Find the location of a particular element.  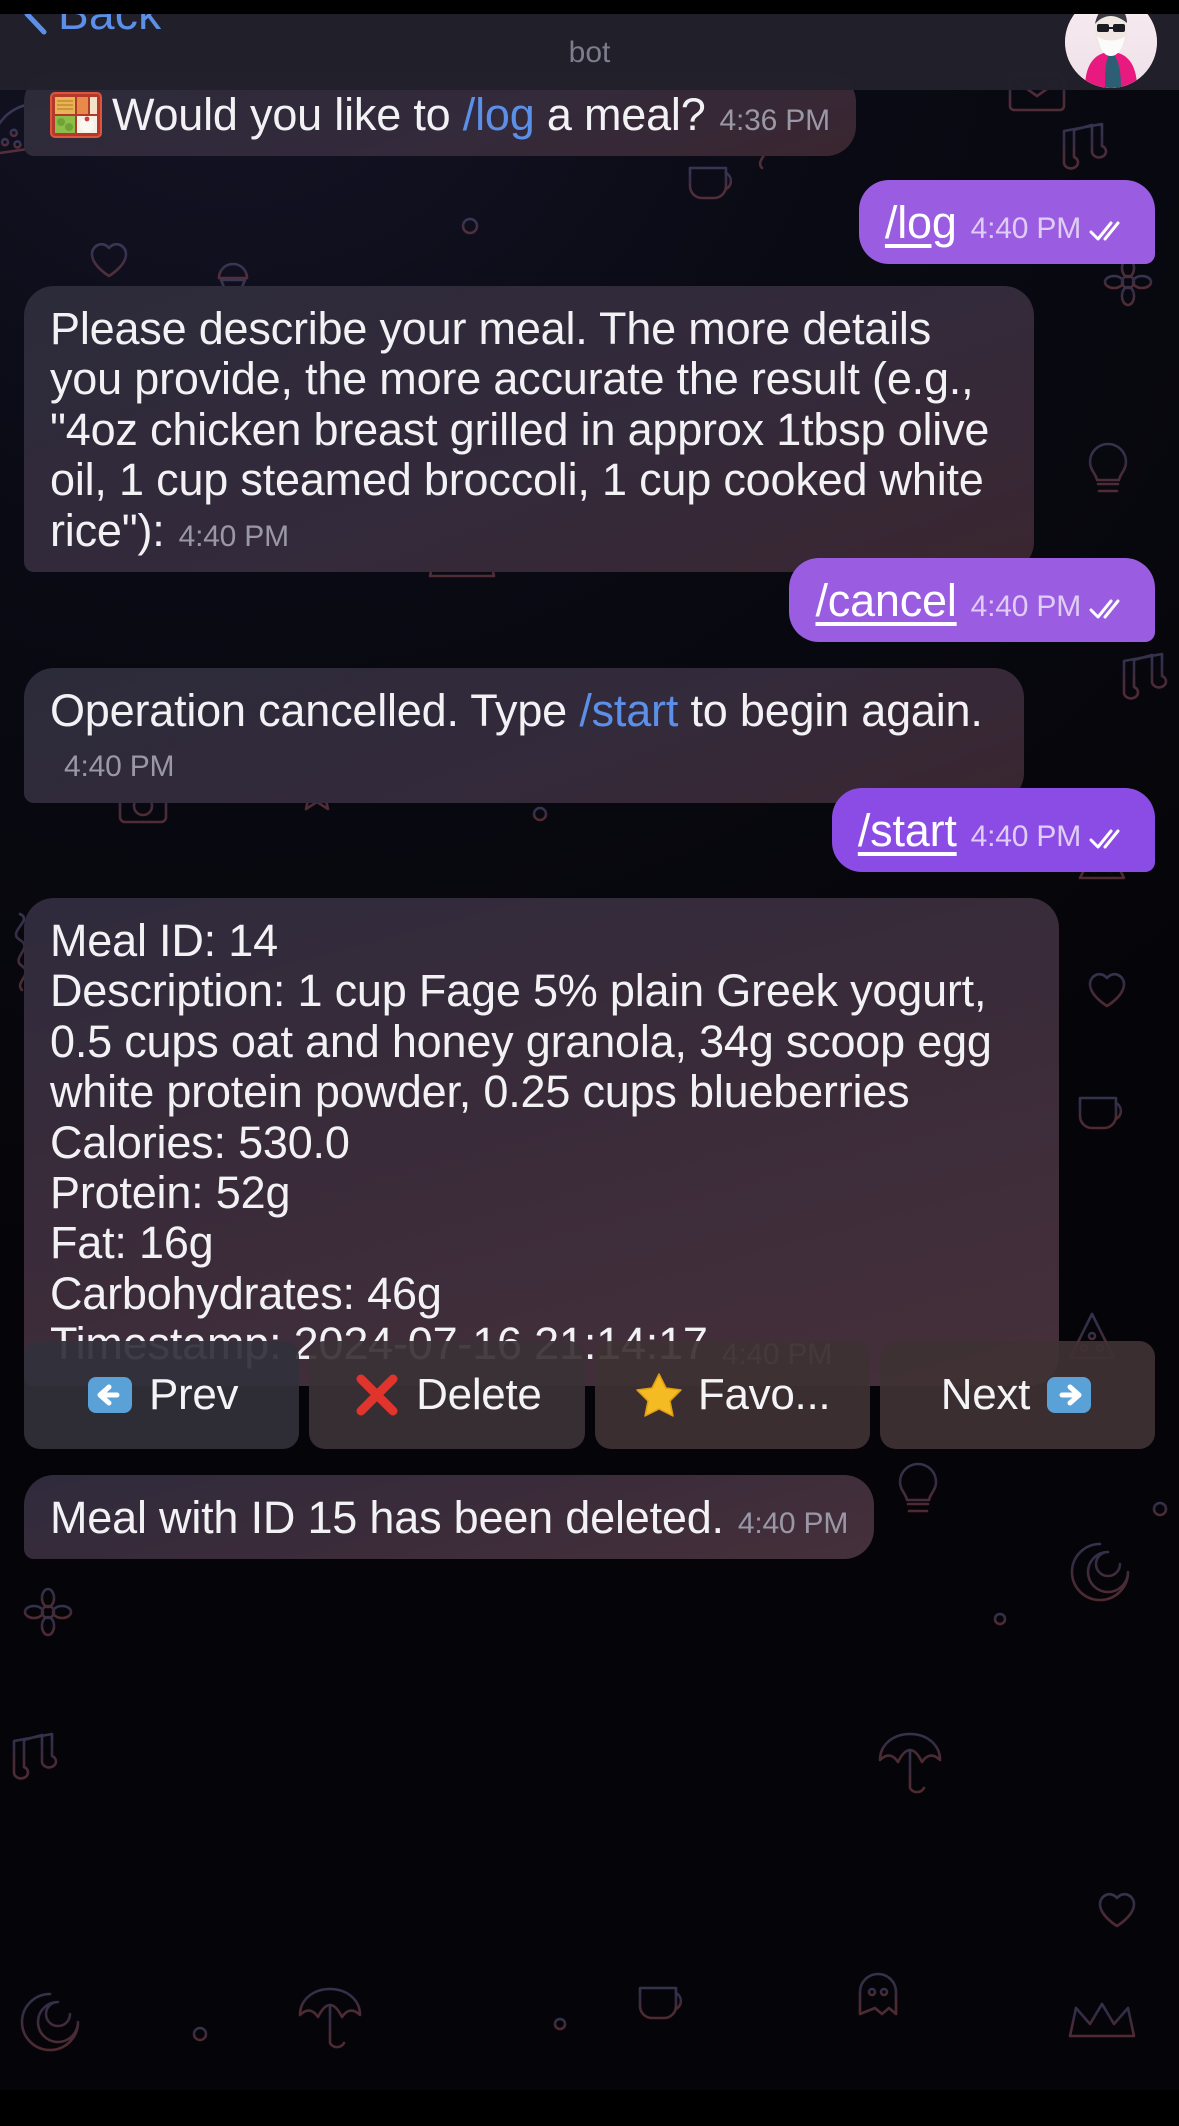

meal-protein-line: Protein: 52g is located at coordinates (170, 1192).